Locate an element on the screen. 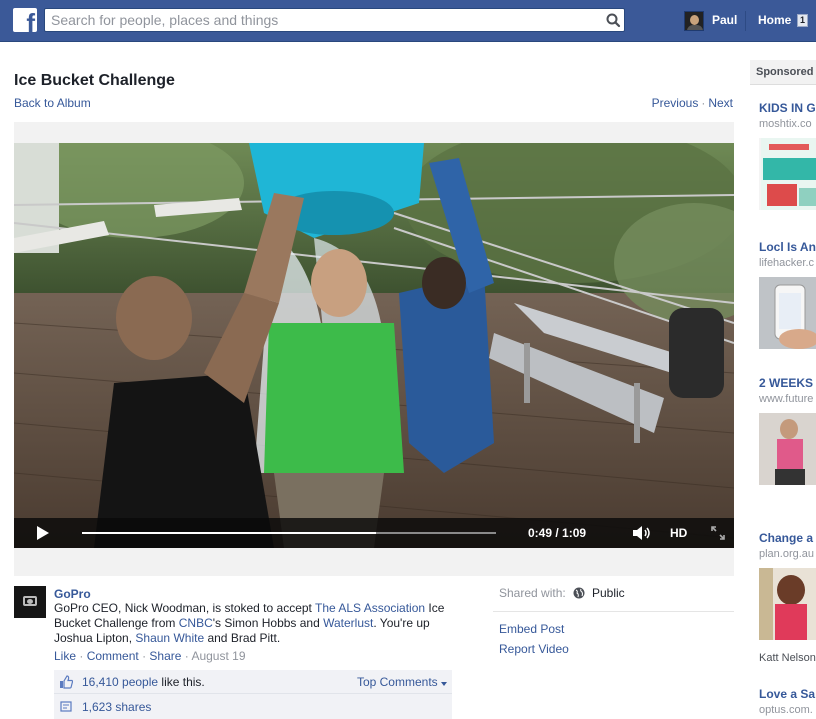 This screenshot has height=719, width=816. likes-row: 16,410 people like this. Top Comments is located at coordinates (253, 682).